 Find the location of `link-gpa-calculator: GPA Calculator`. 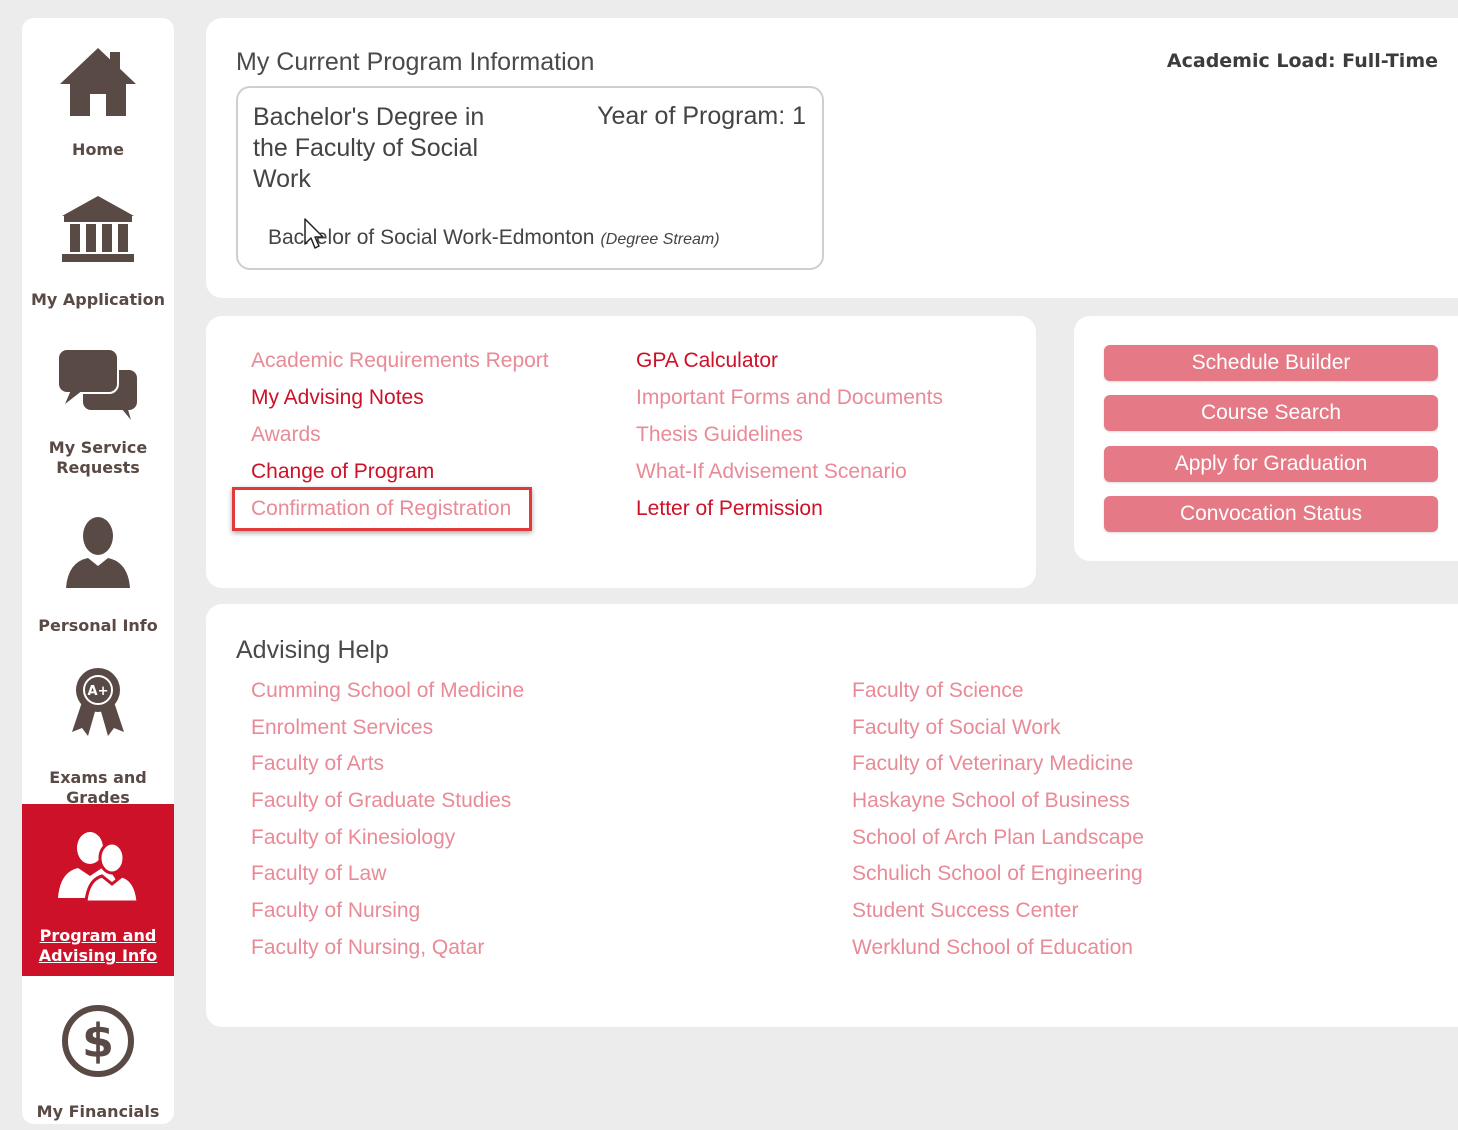

link-gpa-calculator: GPA Calculator is located at coordinates (707, 361).